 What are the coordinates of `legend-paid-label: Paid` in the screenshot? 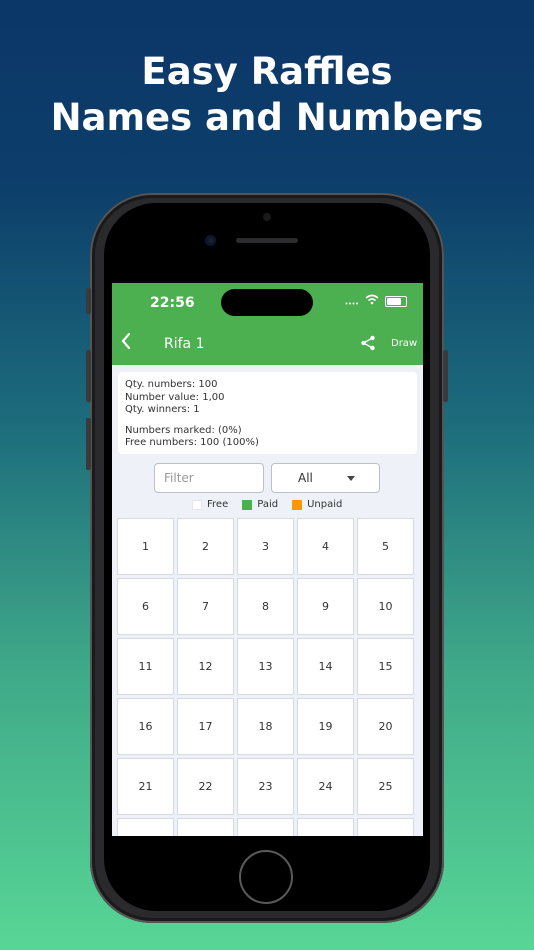 It's located at (268, 504).